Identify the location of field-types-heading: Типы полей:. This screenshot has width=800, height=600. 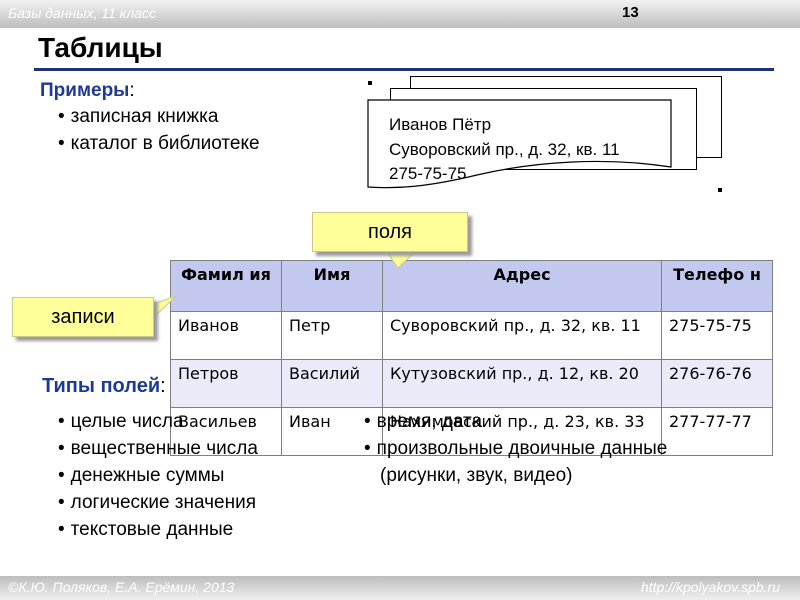
(104, 386).